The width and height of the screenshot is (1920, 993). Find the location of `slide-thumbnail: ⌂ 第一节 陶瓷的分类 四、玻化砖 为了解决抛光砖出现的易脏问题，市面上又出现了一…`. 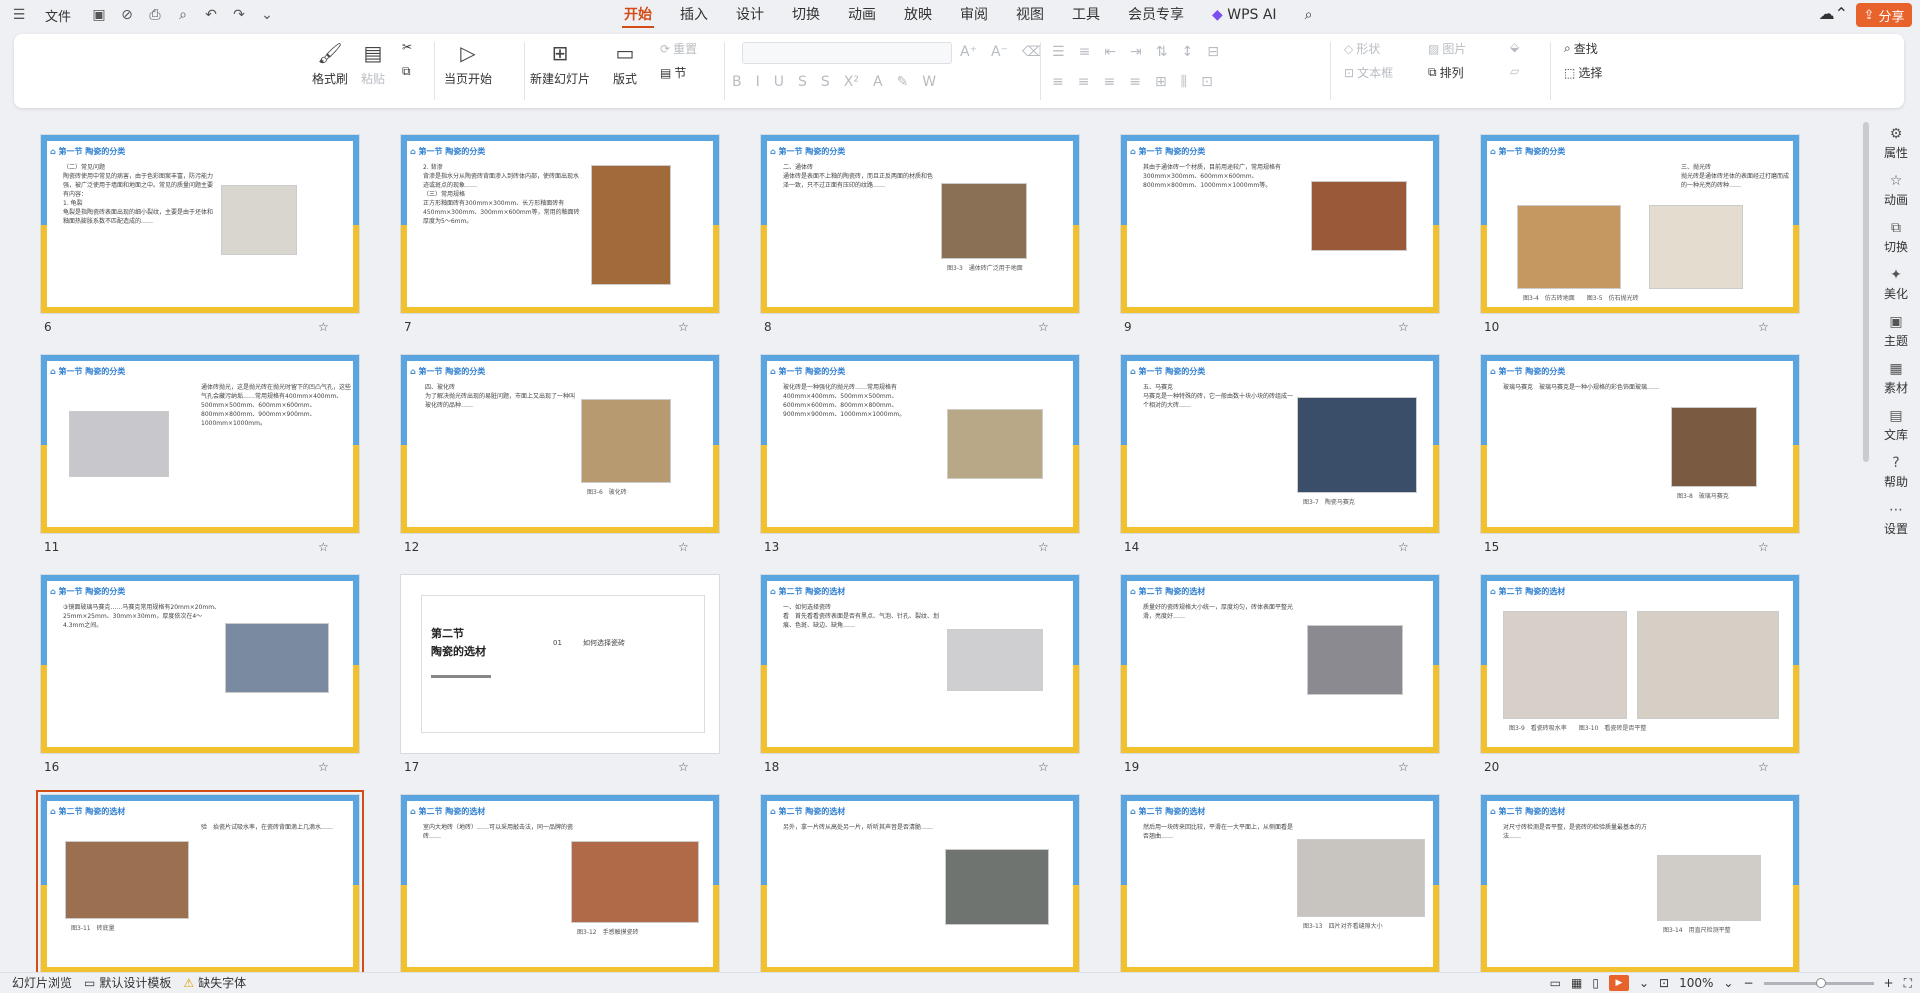

slide-thumbnail: ⌂ 第一节 陶瓷的分类 四、玻化砖 为了解决抛光砖出现的易脏问题，市面上又出现了一… is located at coordinates (560, 444).